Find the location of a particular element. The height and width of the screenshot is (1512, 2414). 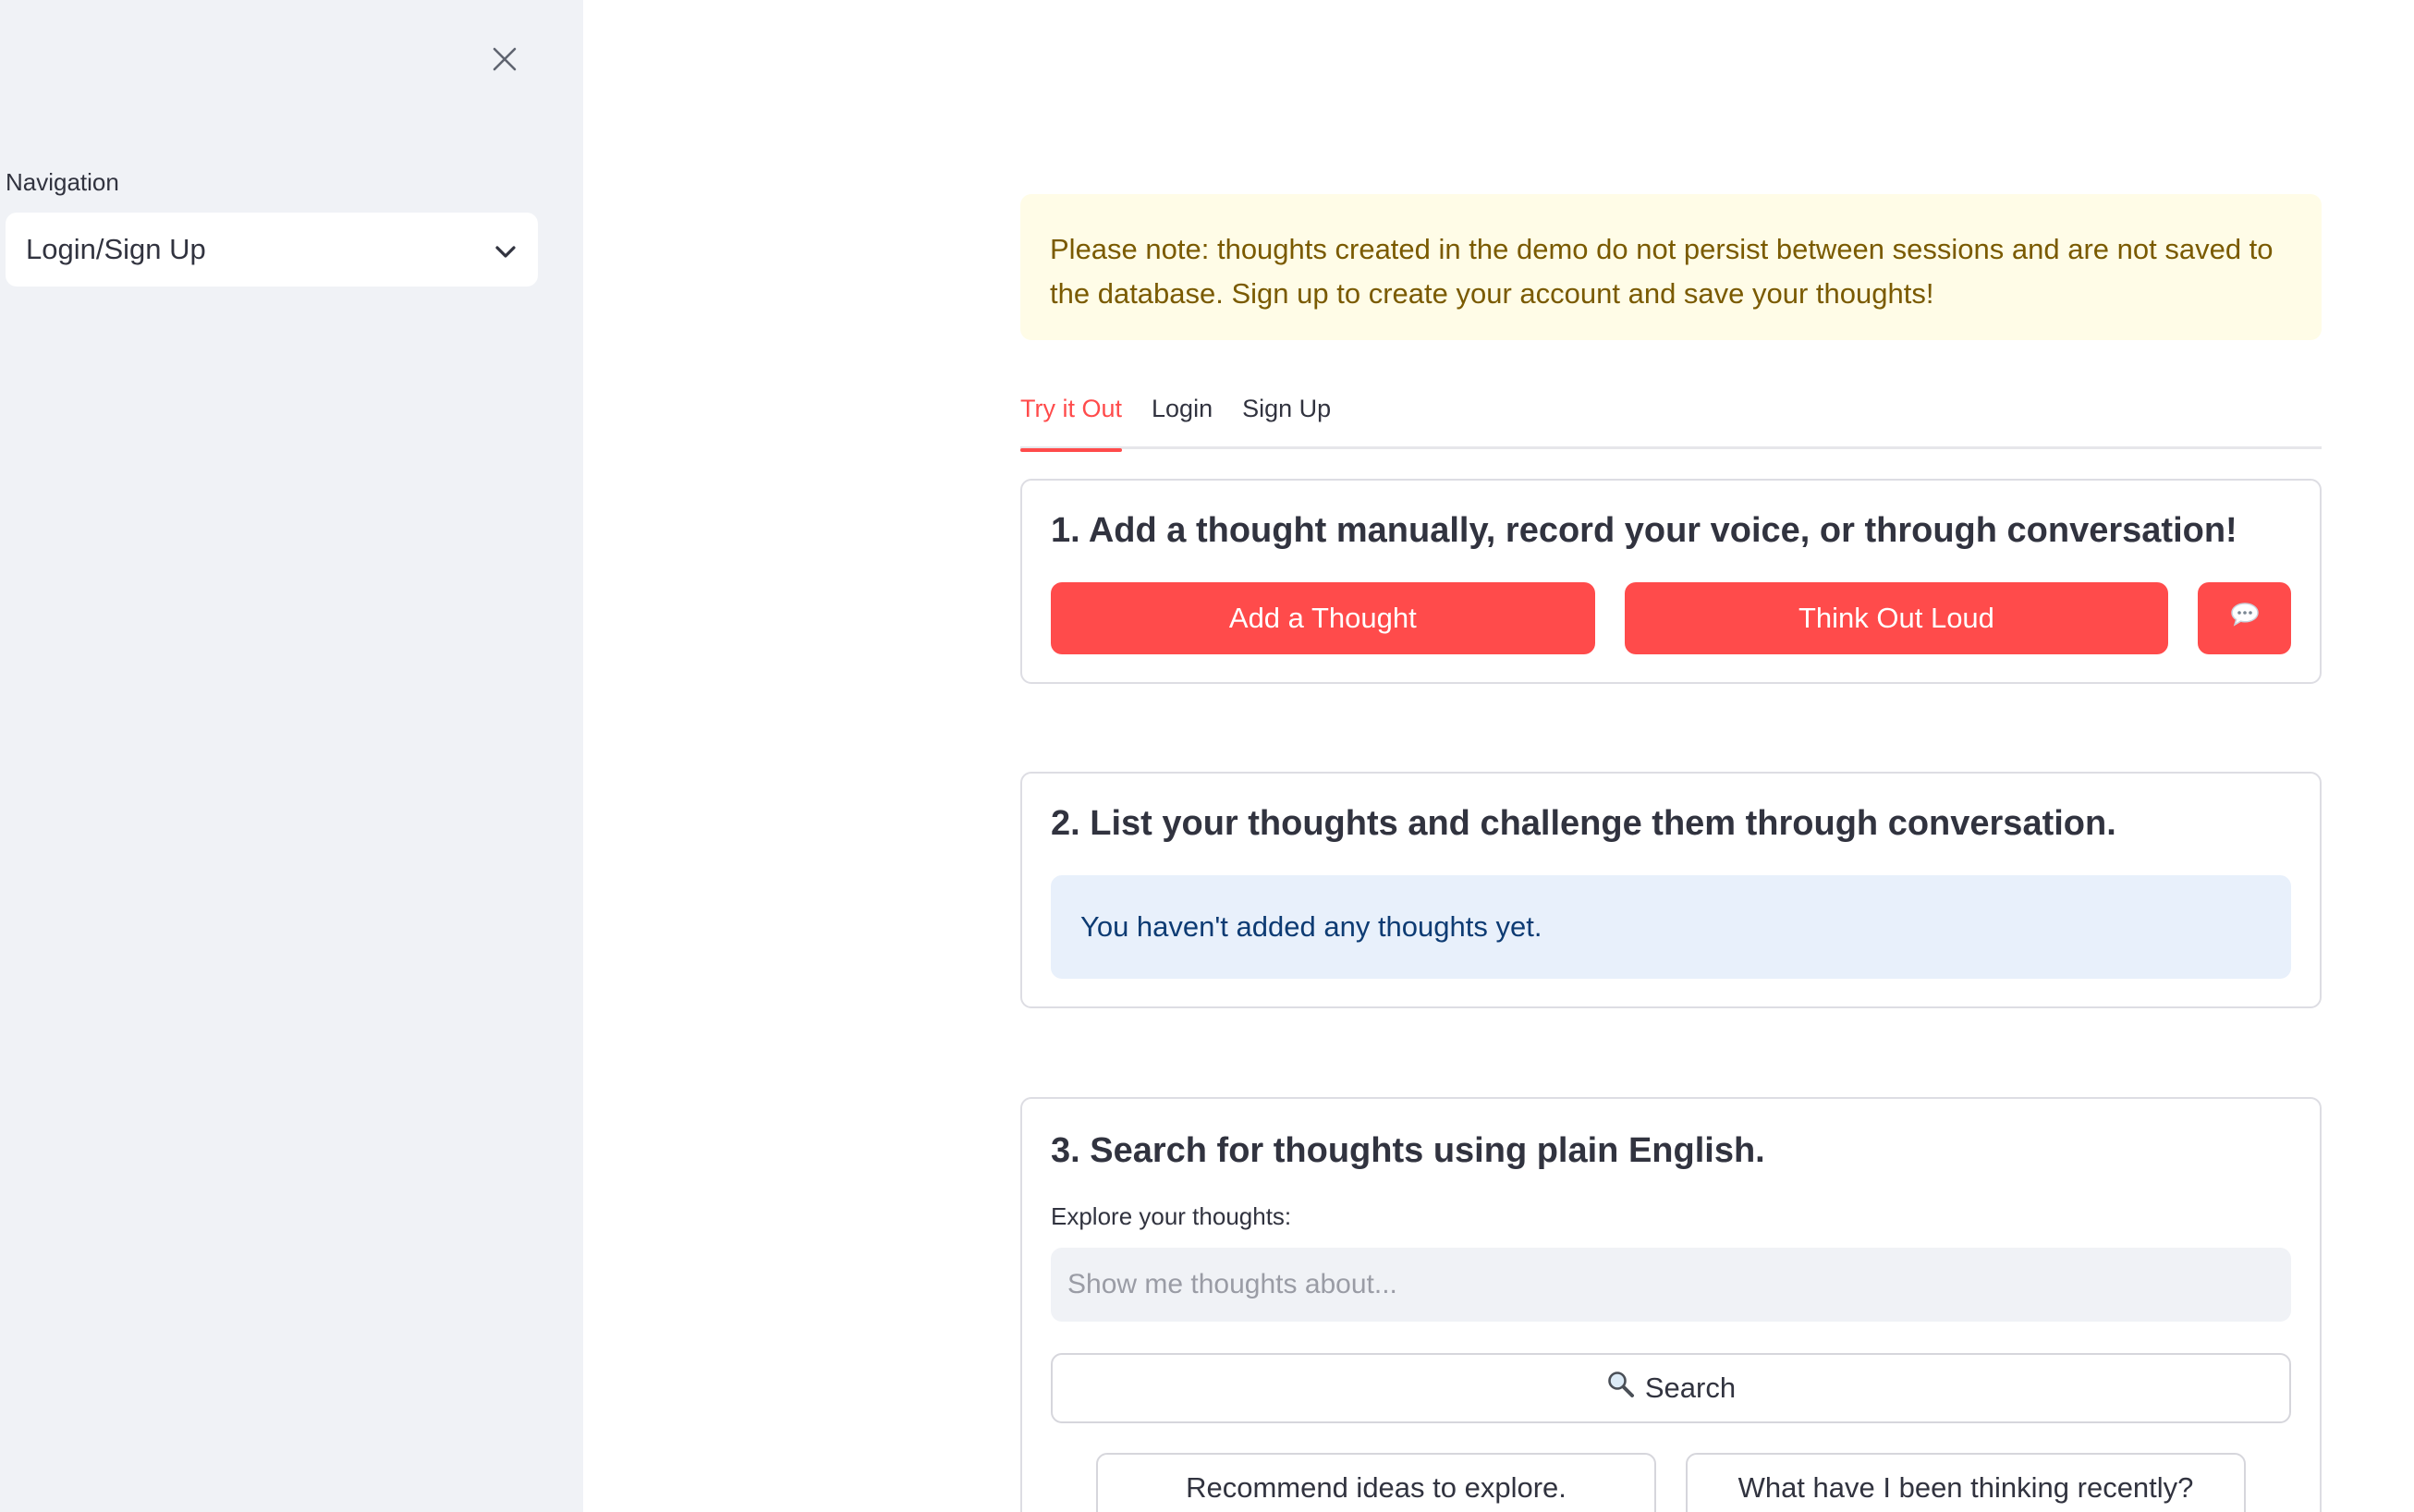

chat-button is located at coordinates (2245, 618).